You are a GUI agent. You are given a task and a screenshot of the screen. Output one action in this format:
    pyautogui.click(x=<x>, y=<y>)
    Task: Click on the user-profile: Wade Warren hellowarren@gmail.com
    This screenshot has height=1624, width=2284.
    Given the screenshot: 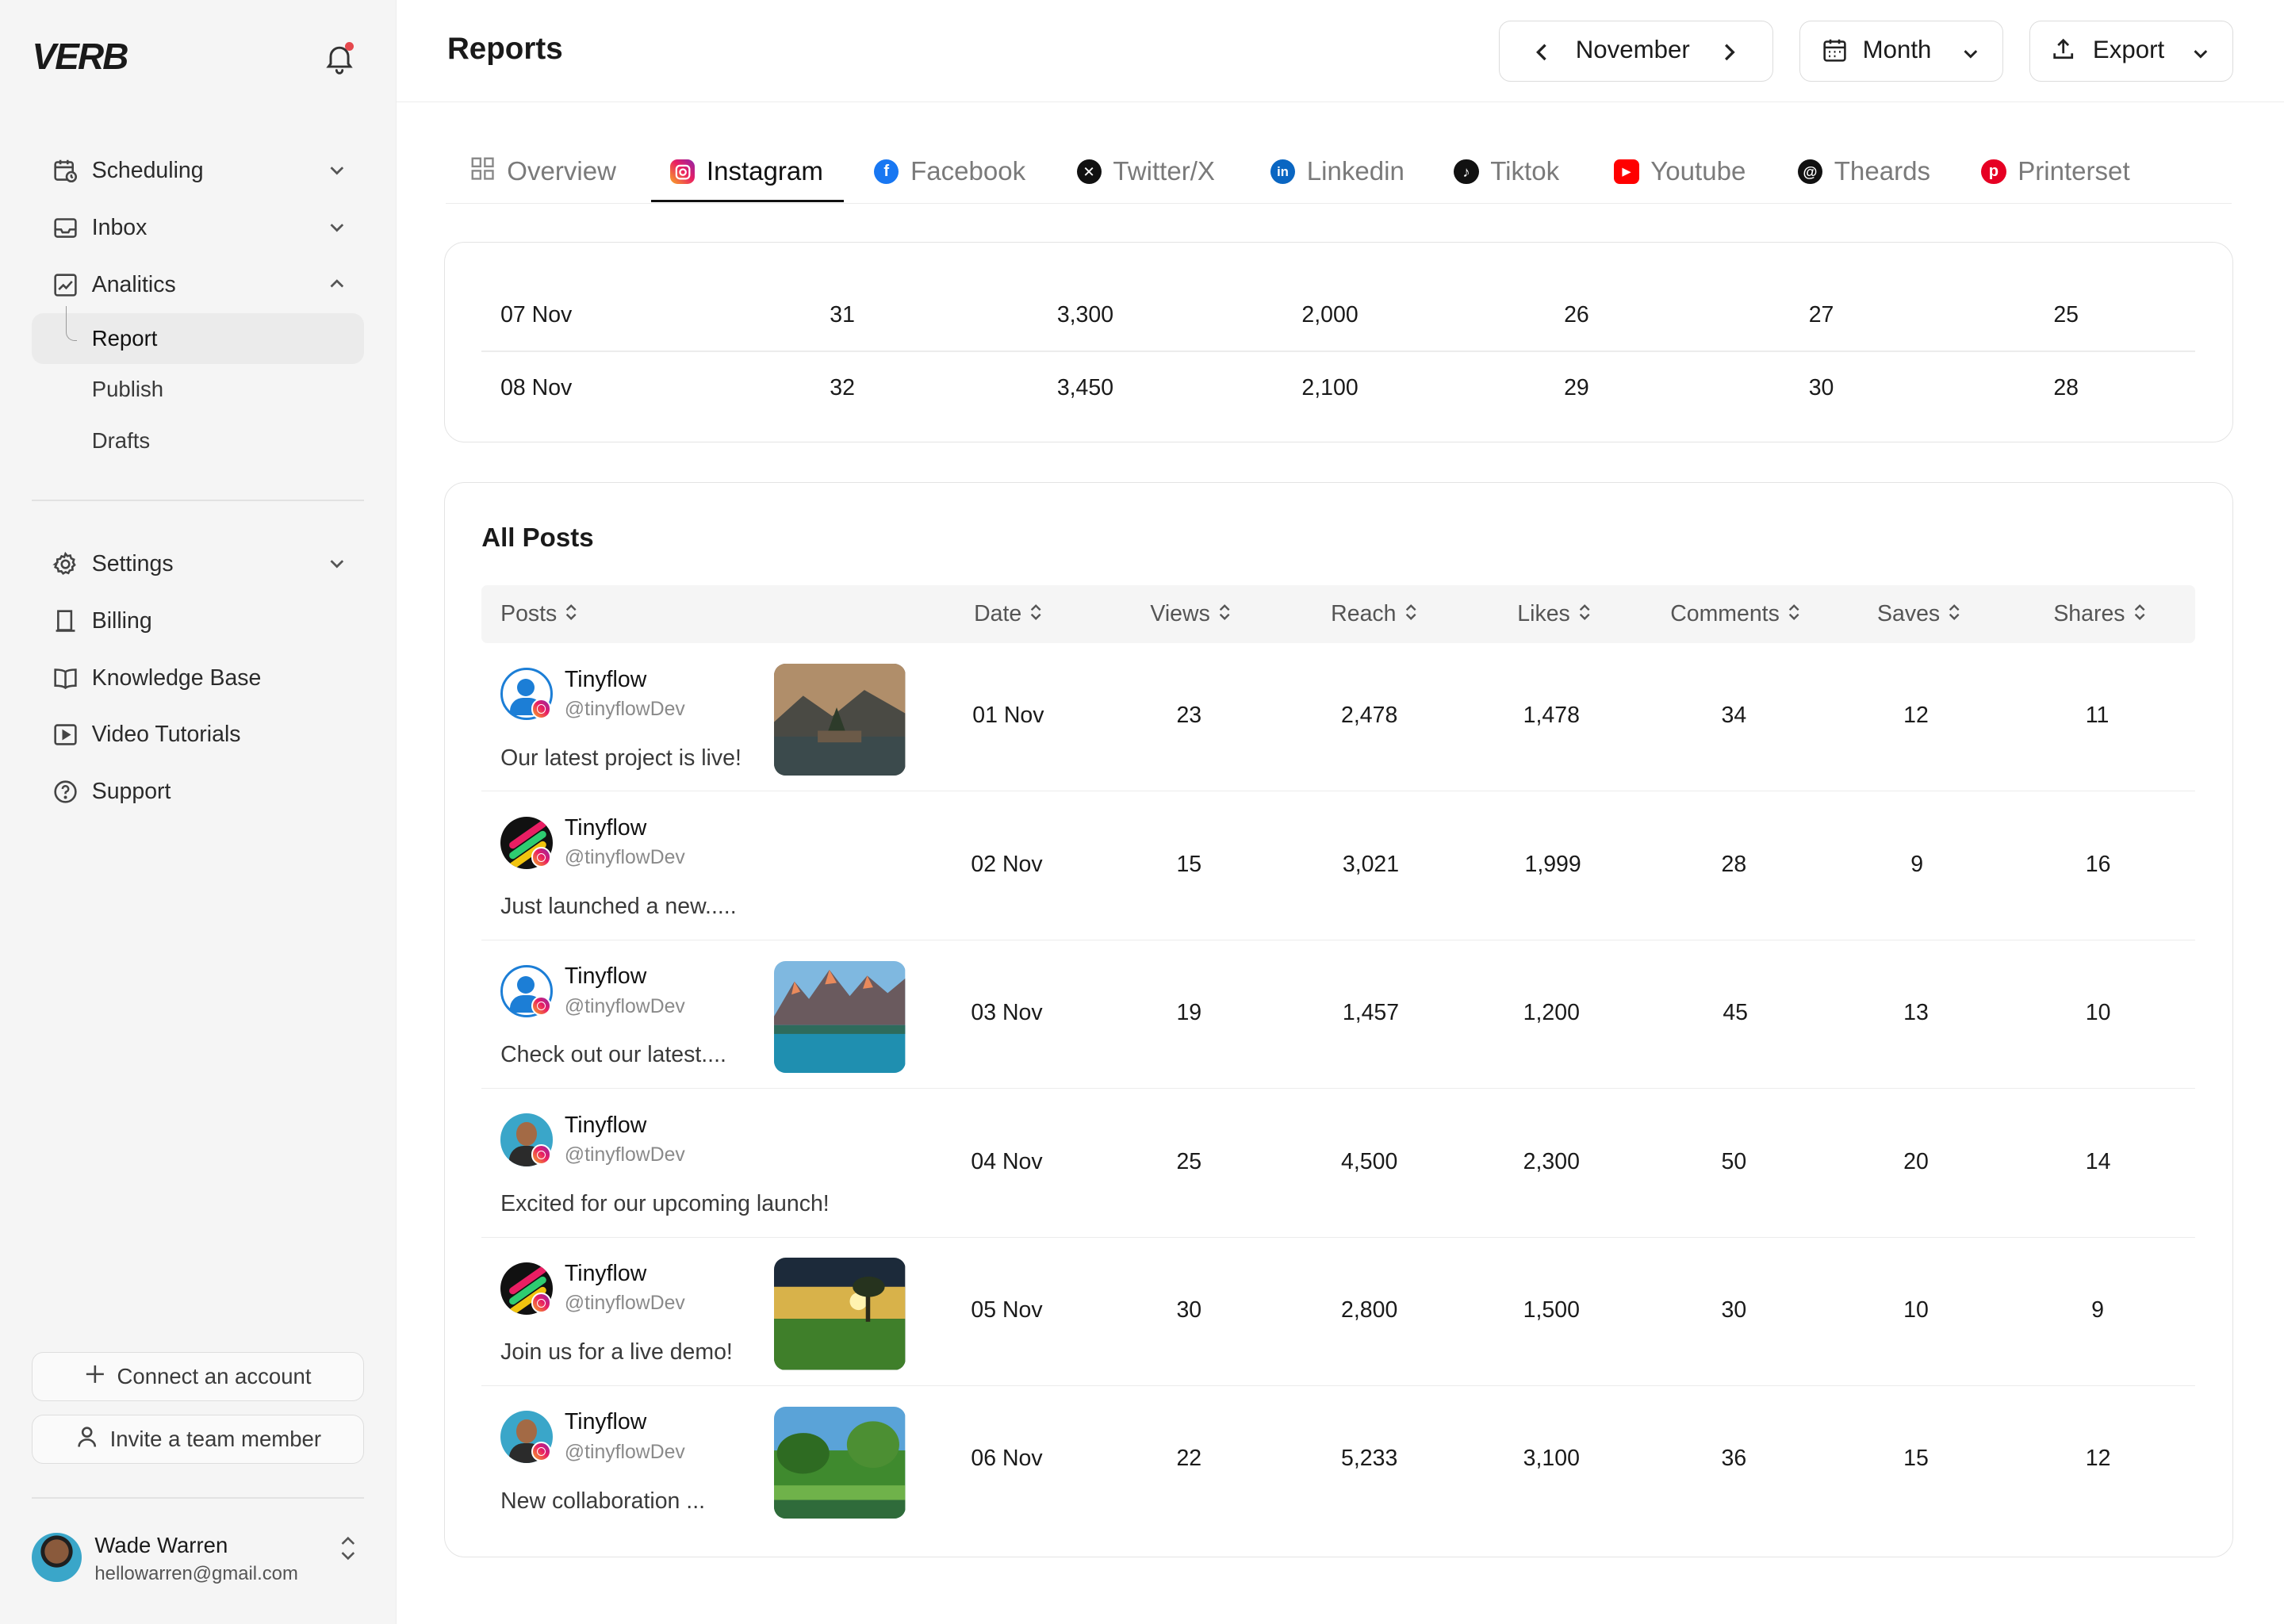 What is the action you would take?
    pyautogui.click(x=198, y=1558)
    